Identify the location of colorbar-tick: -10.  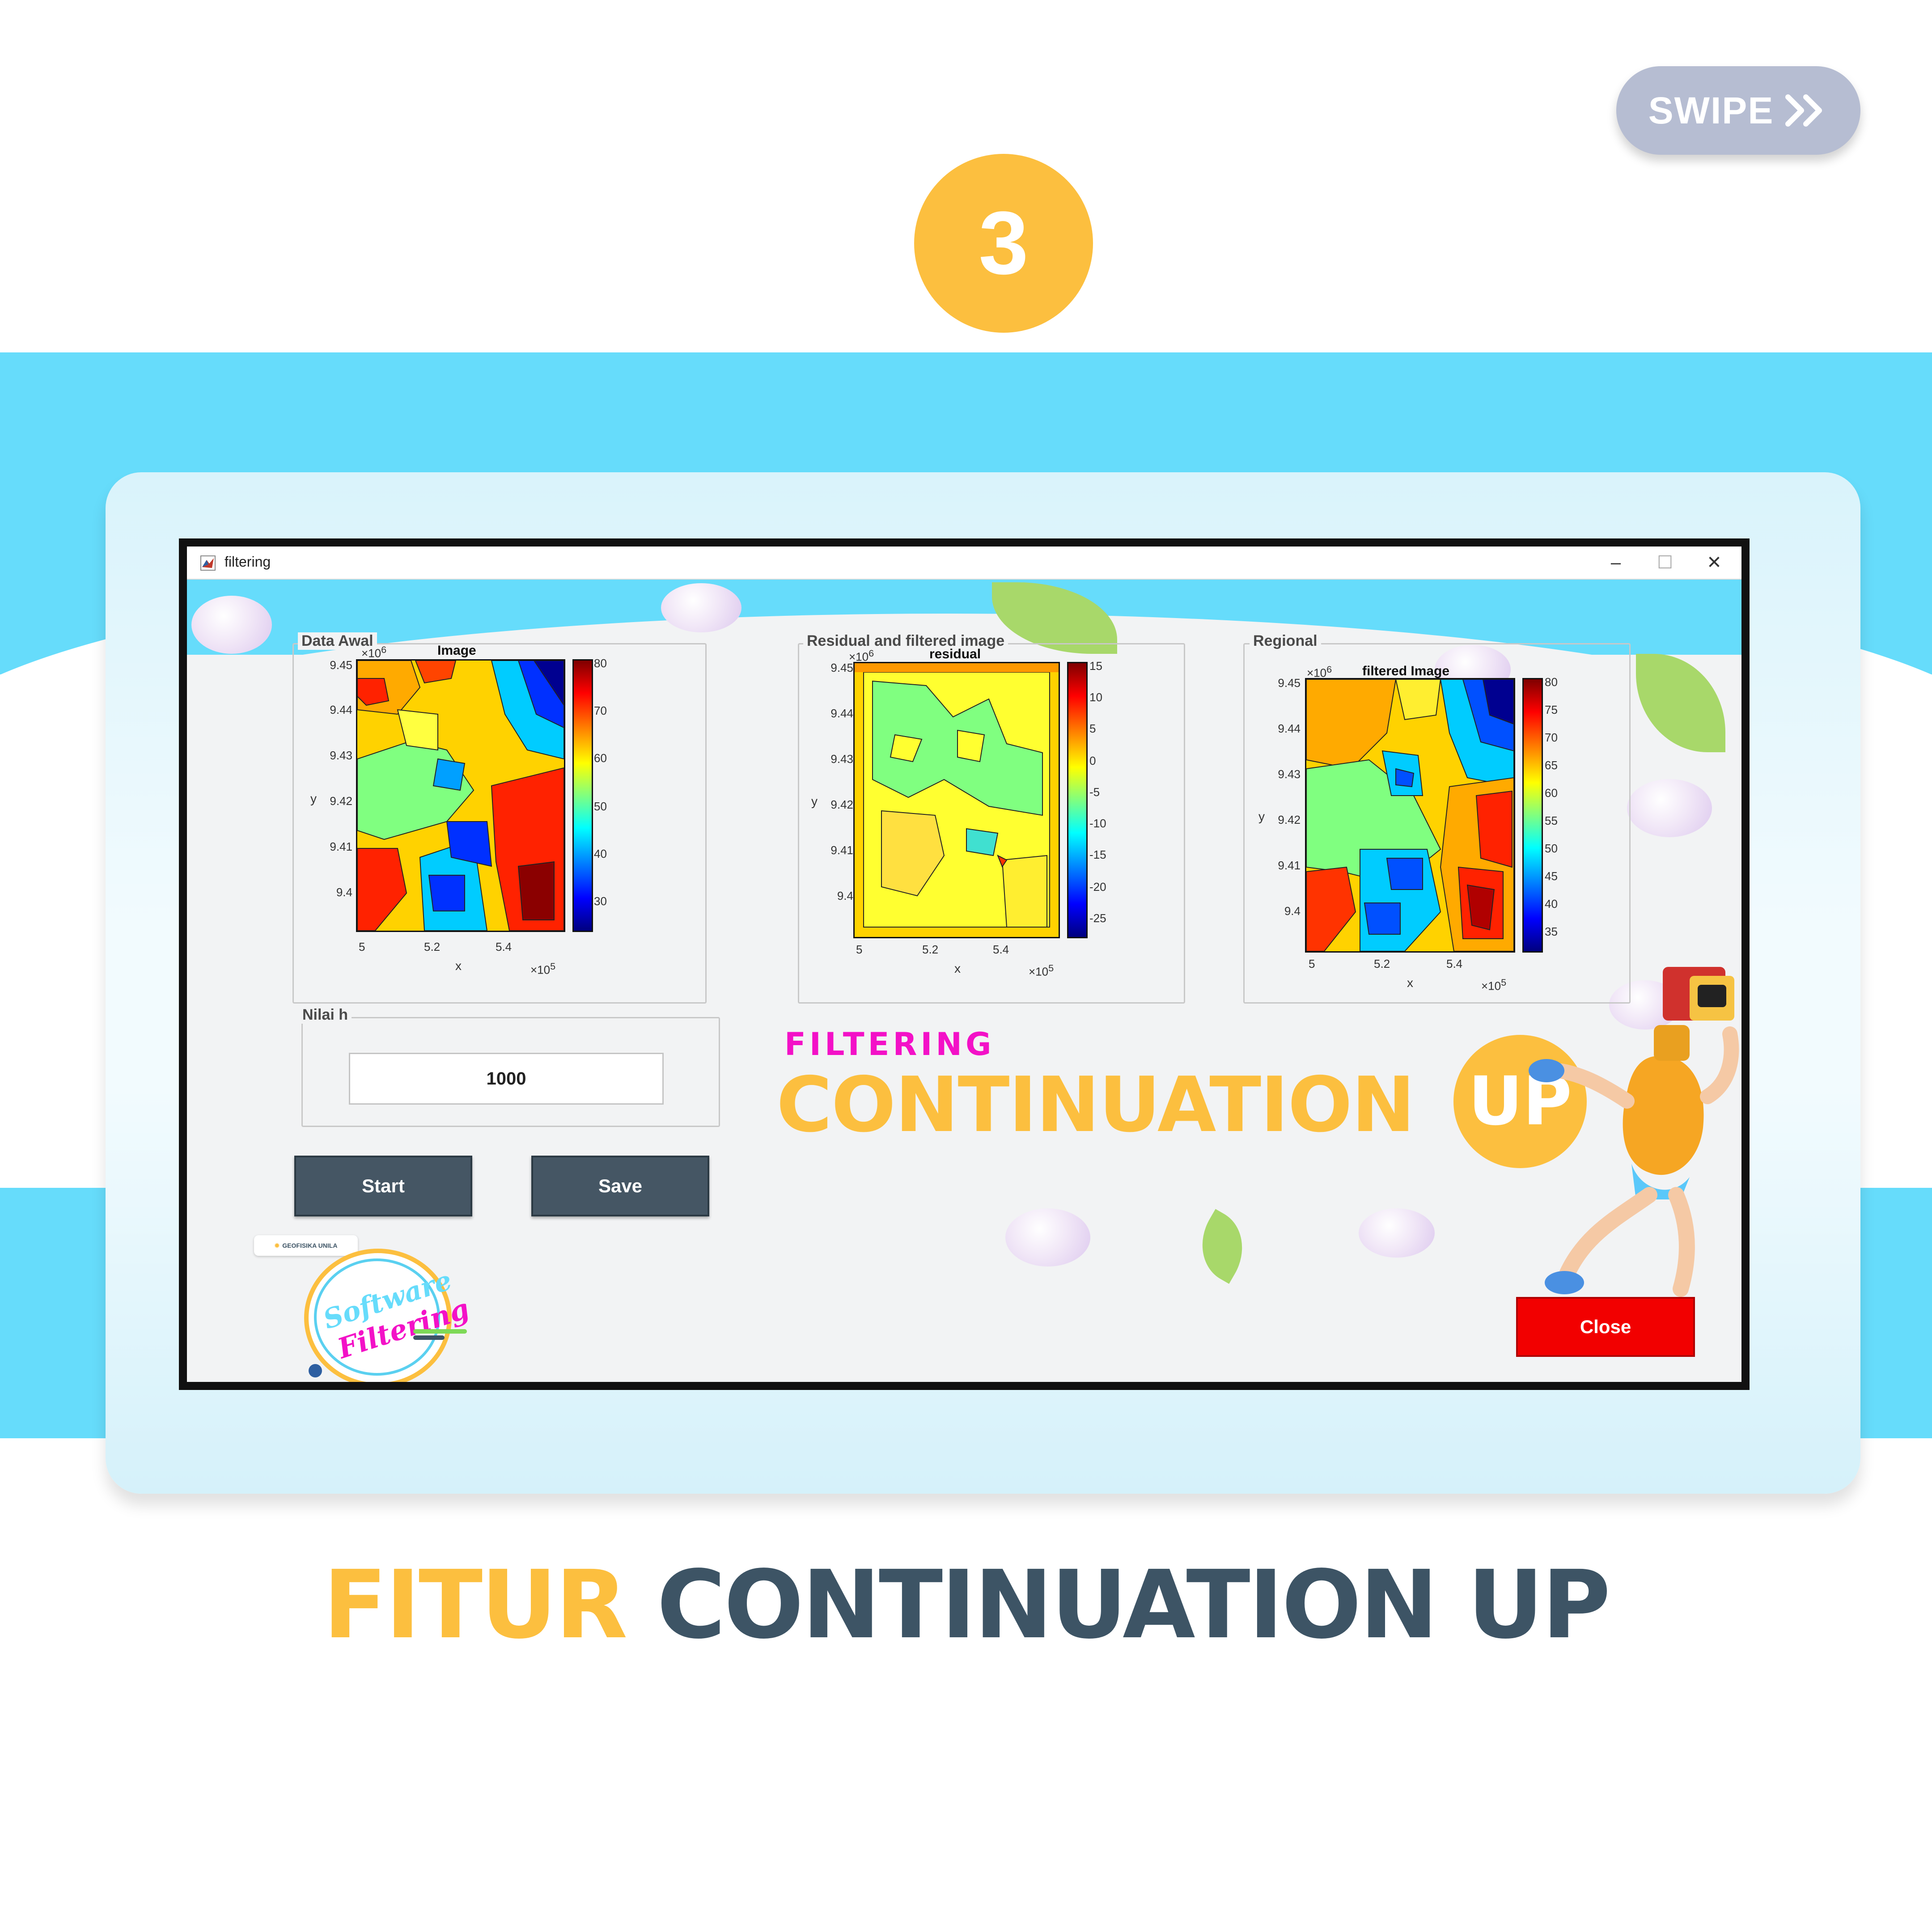
(1097, 823).